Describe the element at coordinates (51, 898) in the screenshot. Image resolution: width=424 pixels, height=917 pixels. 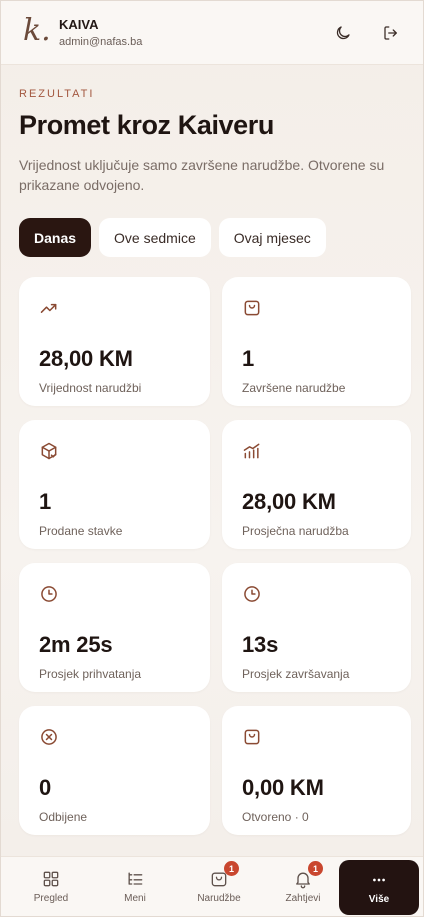
I see `nav-label: Pregled` at that location.